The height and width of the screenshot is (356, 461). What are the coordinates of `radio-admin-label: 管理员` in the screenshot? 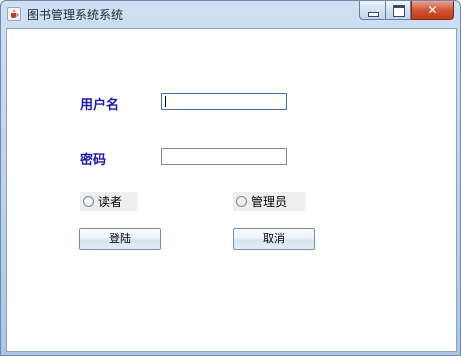 It's located at (269, 202).